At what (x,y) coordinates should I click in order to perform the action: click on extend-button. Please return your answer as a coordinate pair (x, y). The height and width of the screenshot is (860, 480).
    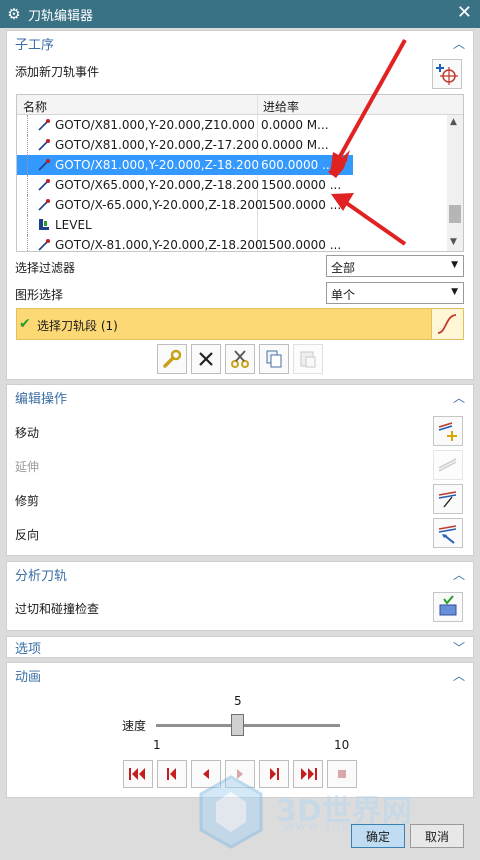
    Looking at the image, I should click on (448, 465).